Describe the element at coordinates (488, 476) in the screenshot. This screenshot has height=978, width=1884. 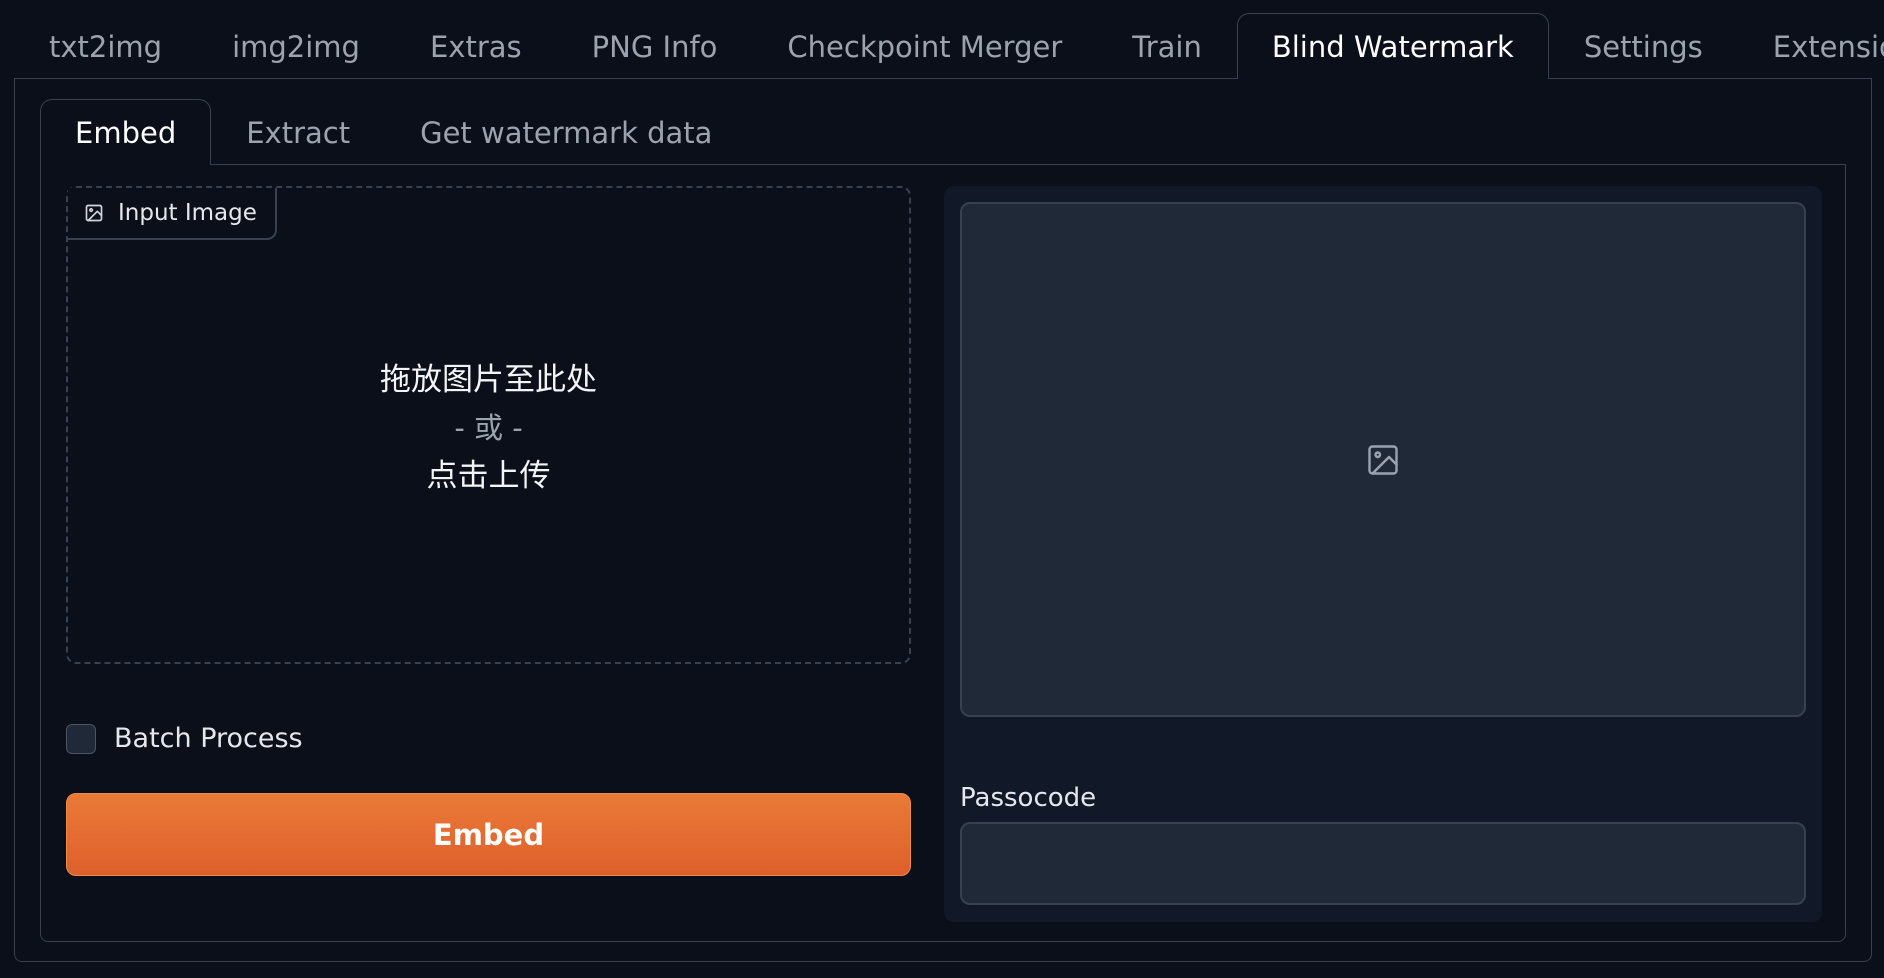
I see `click-upload-text: 点击上传` at that location.